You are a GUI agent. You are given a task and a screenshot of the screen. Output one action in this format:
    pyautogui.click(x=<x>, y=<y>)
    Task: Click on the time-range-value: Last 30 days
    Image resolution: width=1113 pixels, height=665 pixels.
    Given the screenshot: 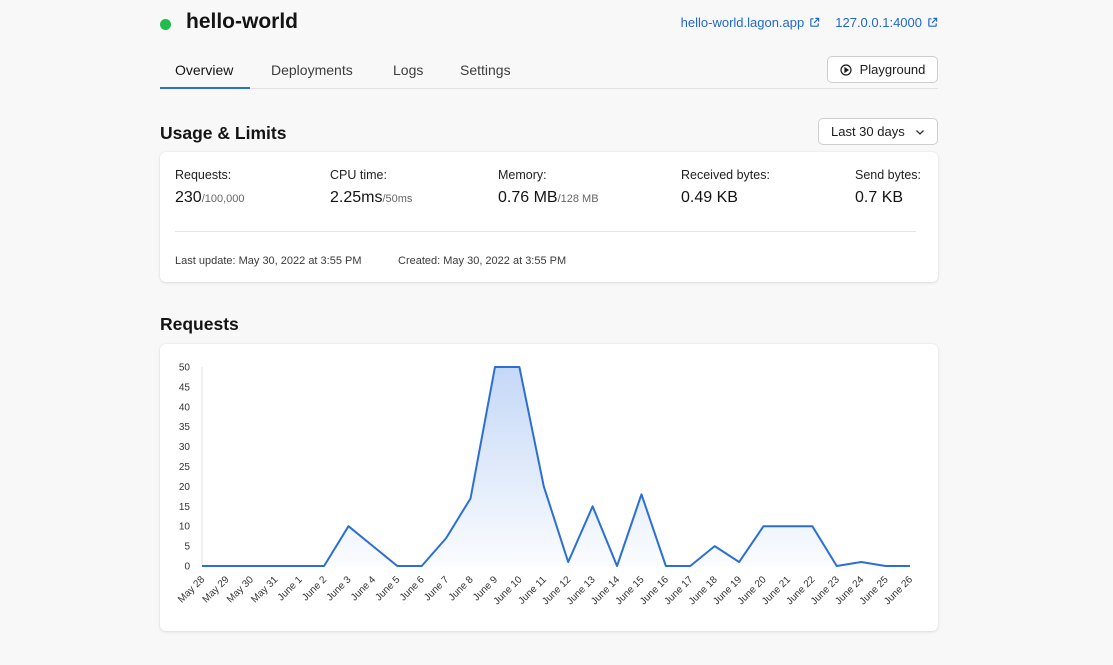 What is the action you would take?
    pyautogui.click(x=868, y=131)
    